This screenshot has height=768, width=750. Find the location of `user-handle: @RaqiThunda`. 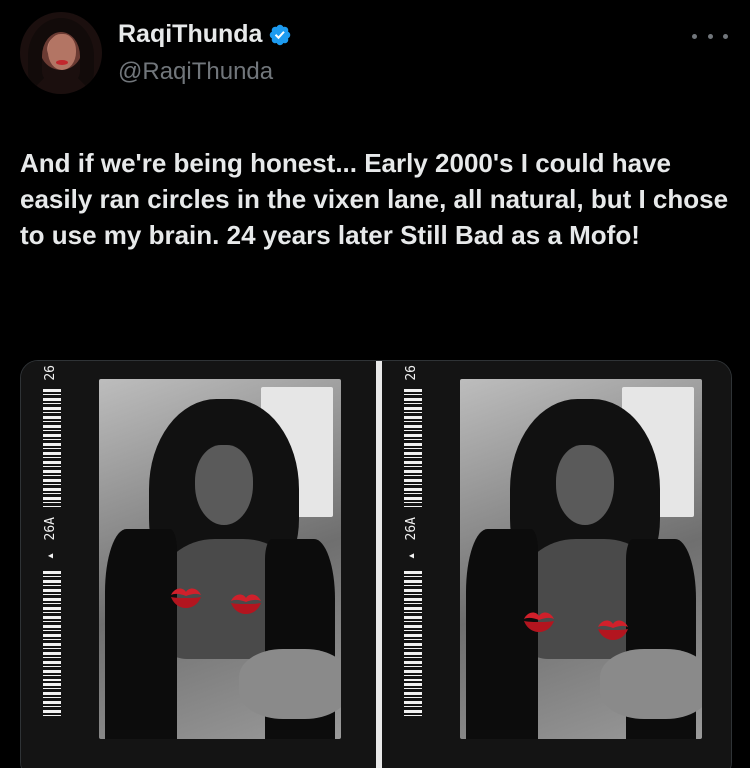

user-handle: @RaqiThunda is located at coordinates (195, 72).